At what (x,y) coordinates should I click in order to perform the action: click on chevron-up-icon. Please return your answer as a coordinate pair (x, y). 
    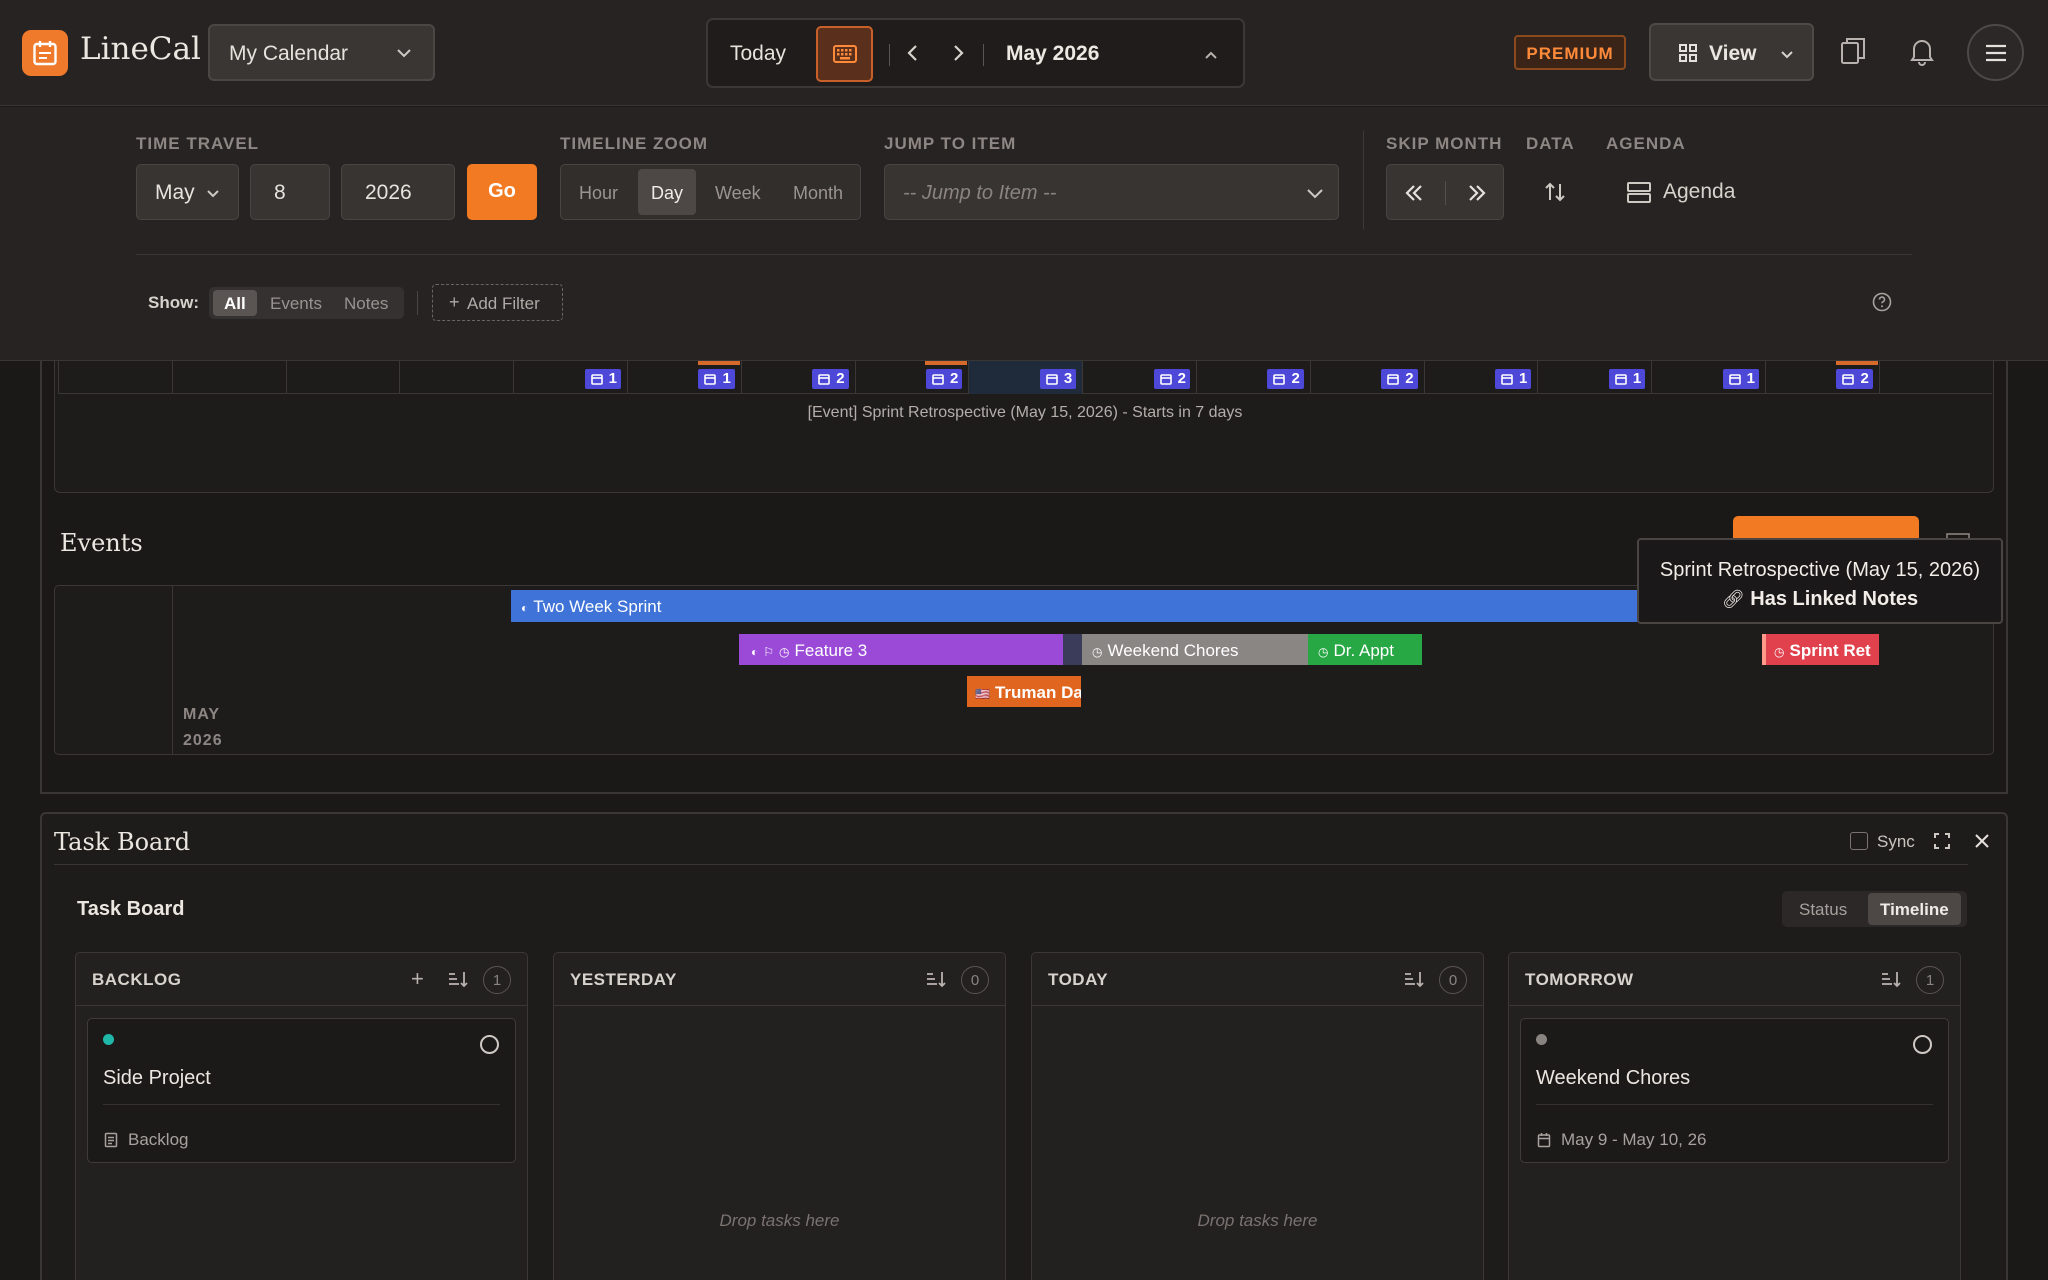
    Looking at the image, I should click on (1211, 55).